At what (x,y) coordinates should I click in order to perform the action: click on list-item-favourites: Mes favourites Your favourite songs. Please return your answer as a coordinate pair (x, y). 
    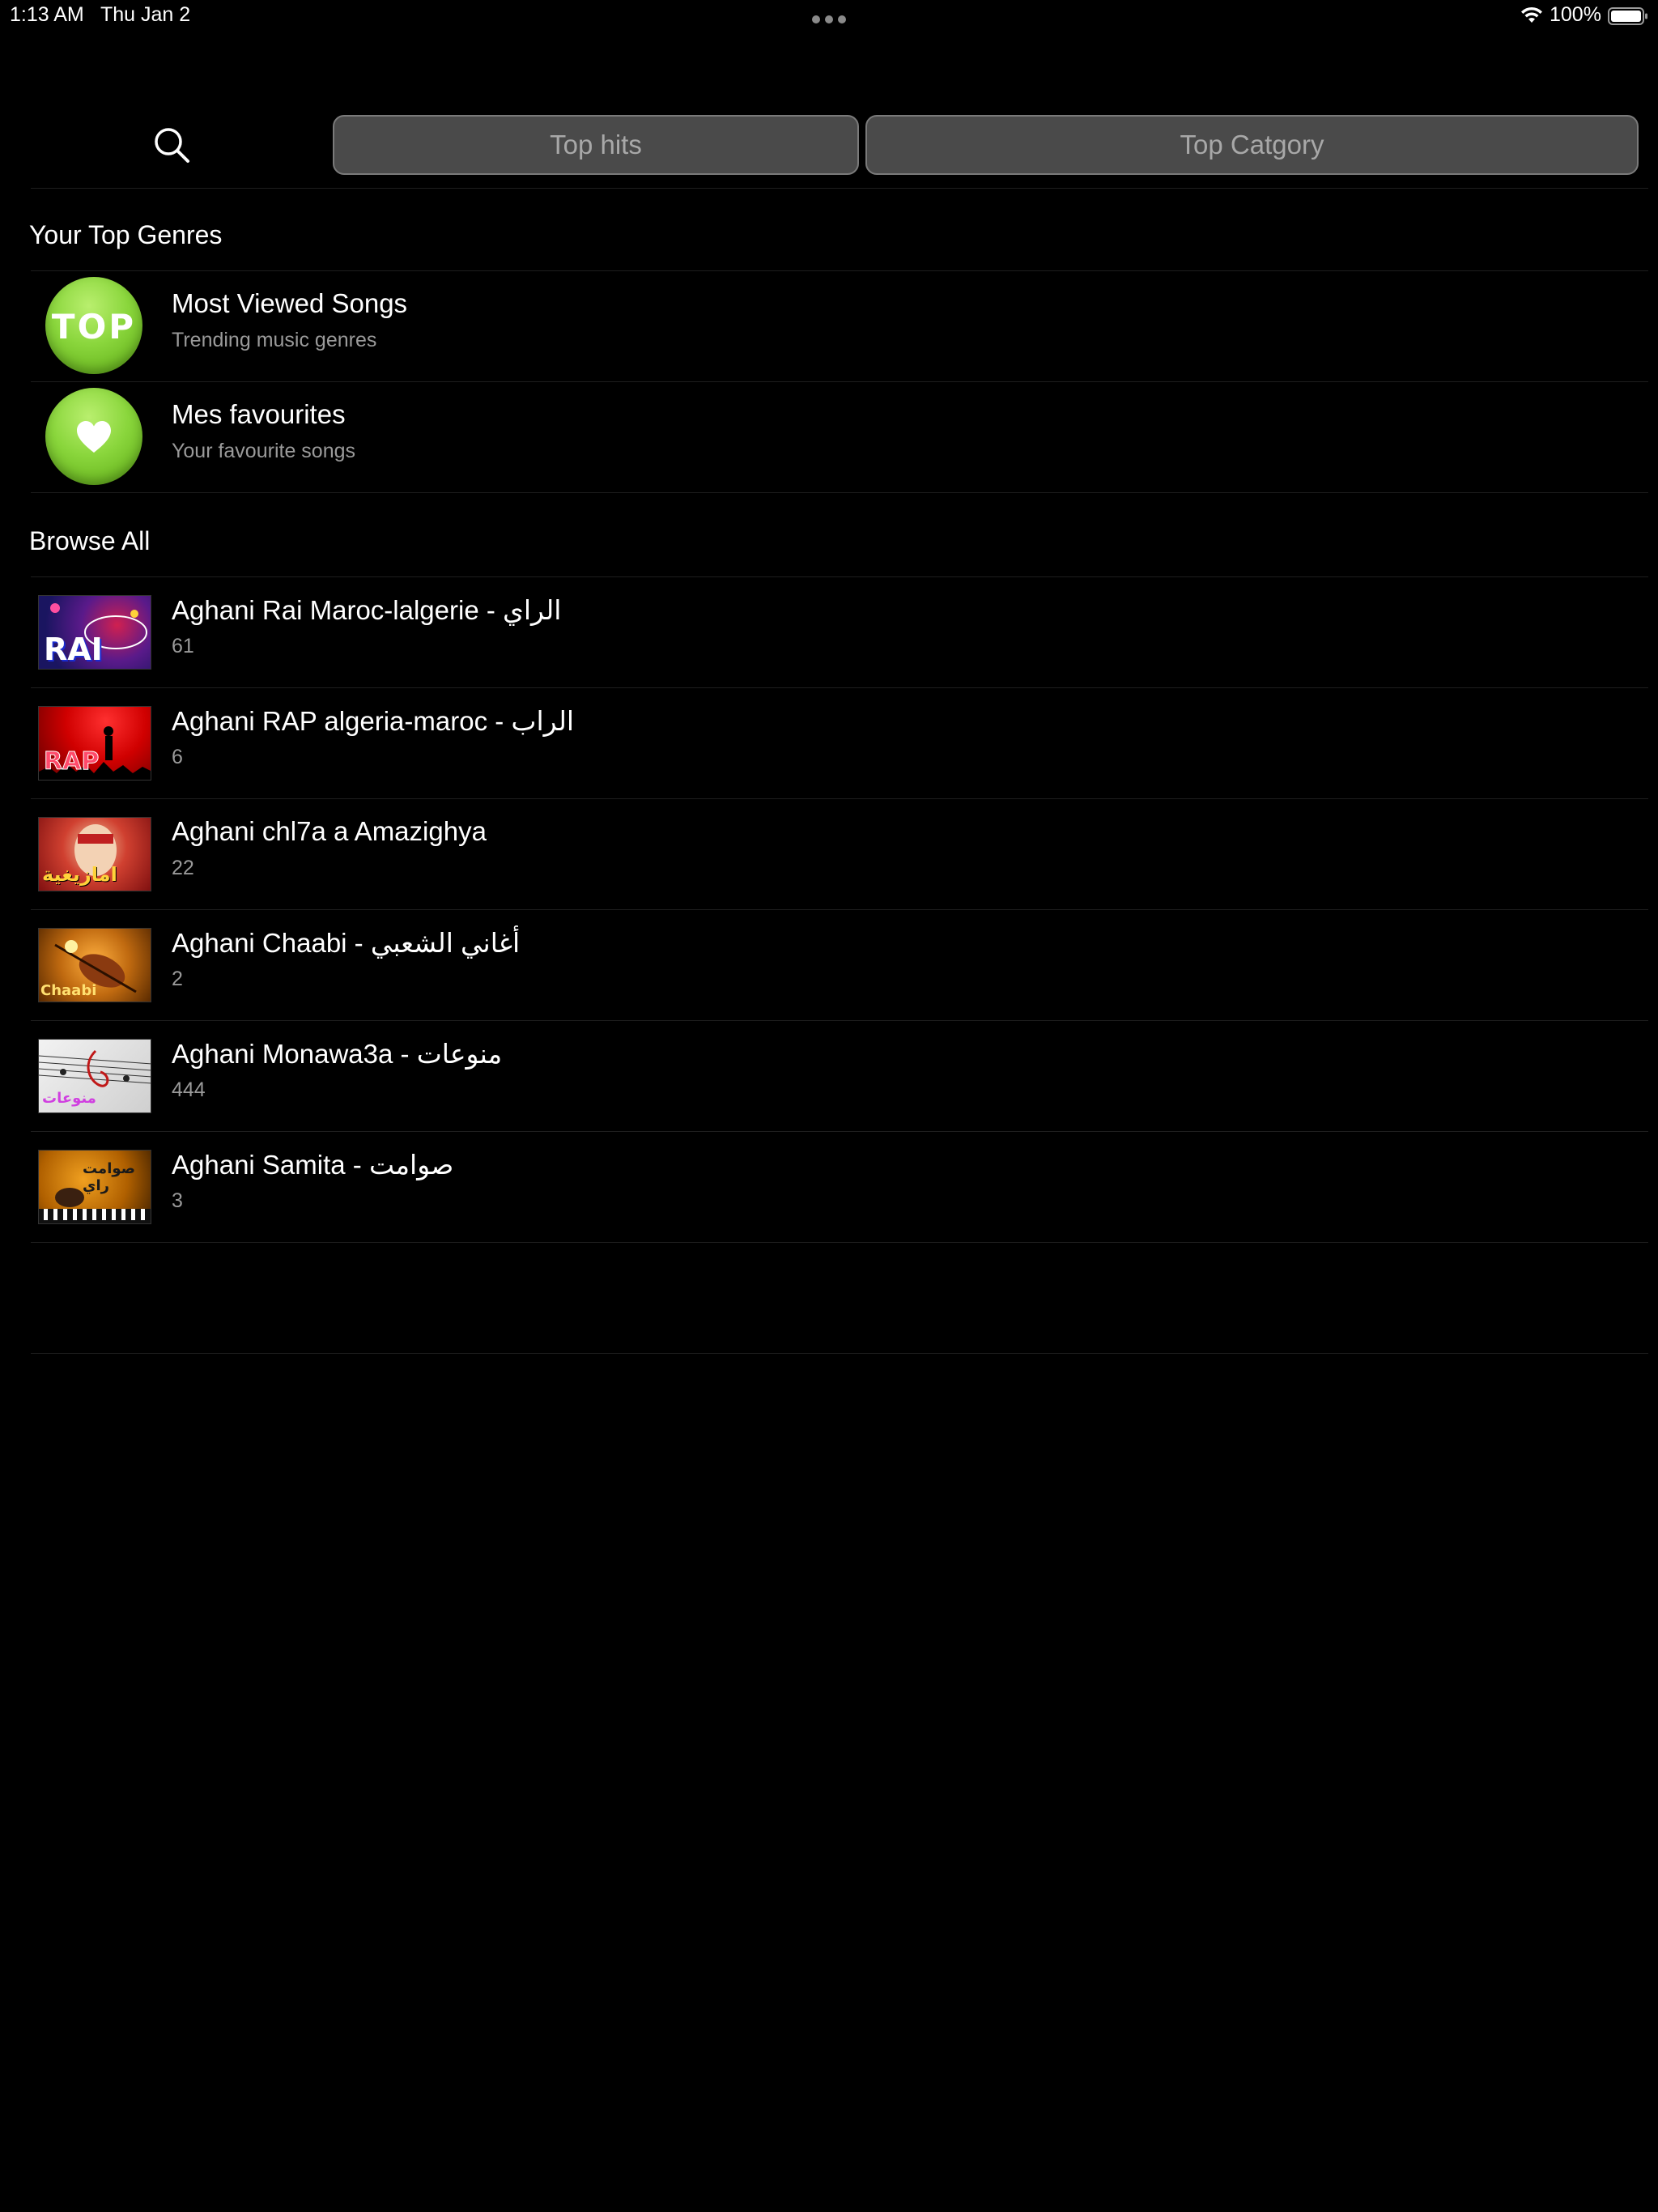
    Looking at the image, I should click on (839, 438).